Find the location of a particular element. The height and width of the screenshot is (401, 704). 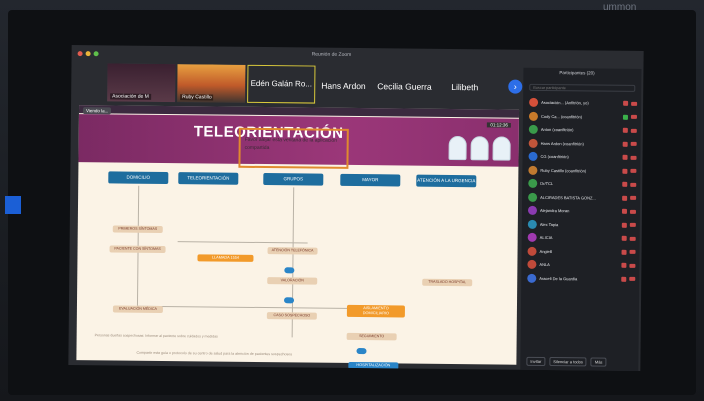

doctor-illustration is located at coordinates (479, 148).